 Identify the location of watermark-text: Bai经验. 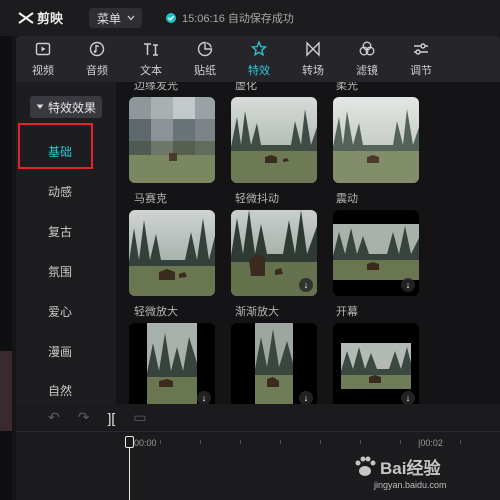
(410, 468).